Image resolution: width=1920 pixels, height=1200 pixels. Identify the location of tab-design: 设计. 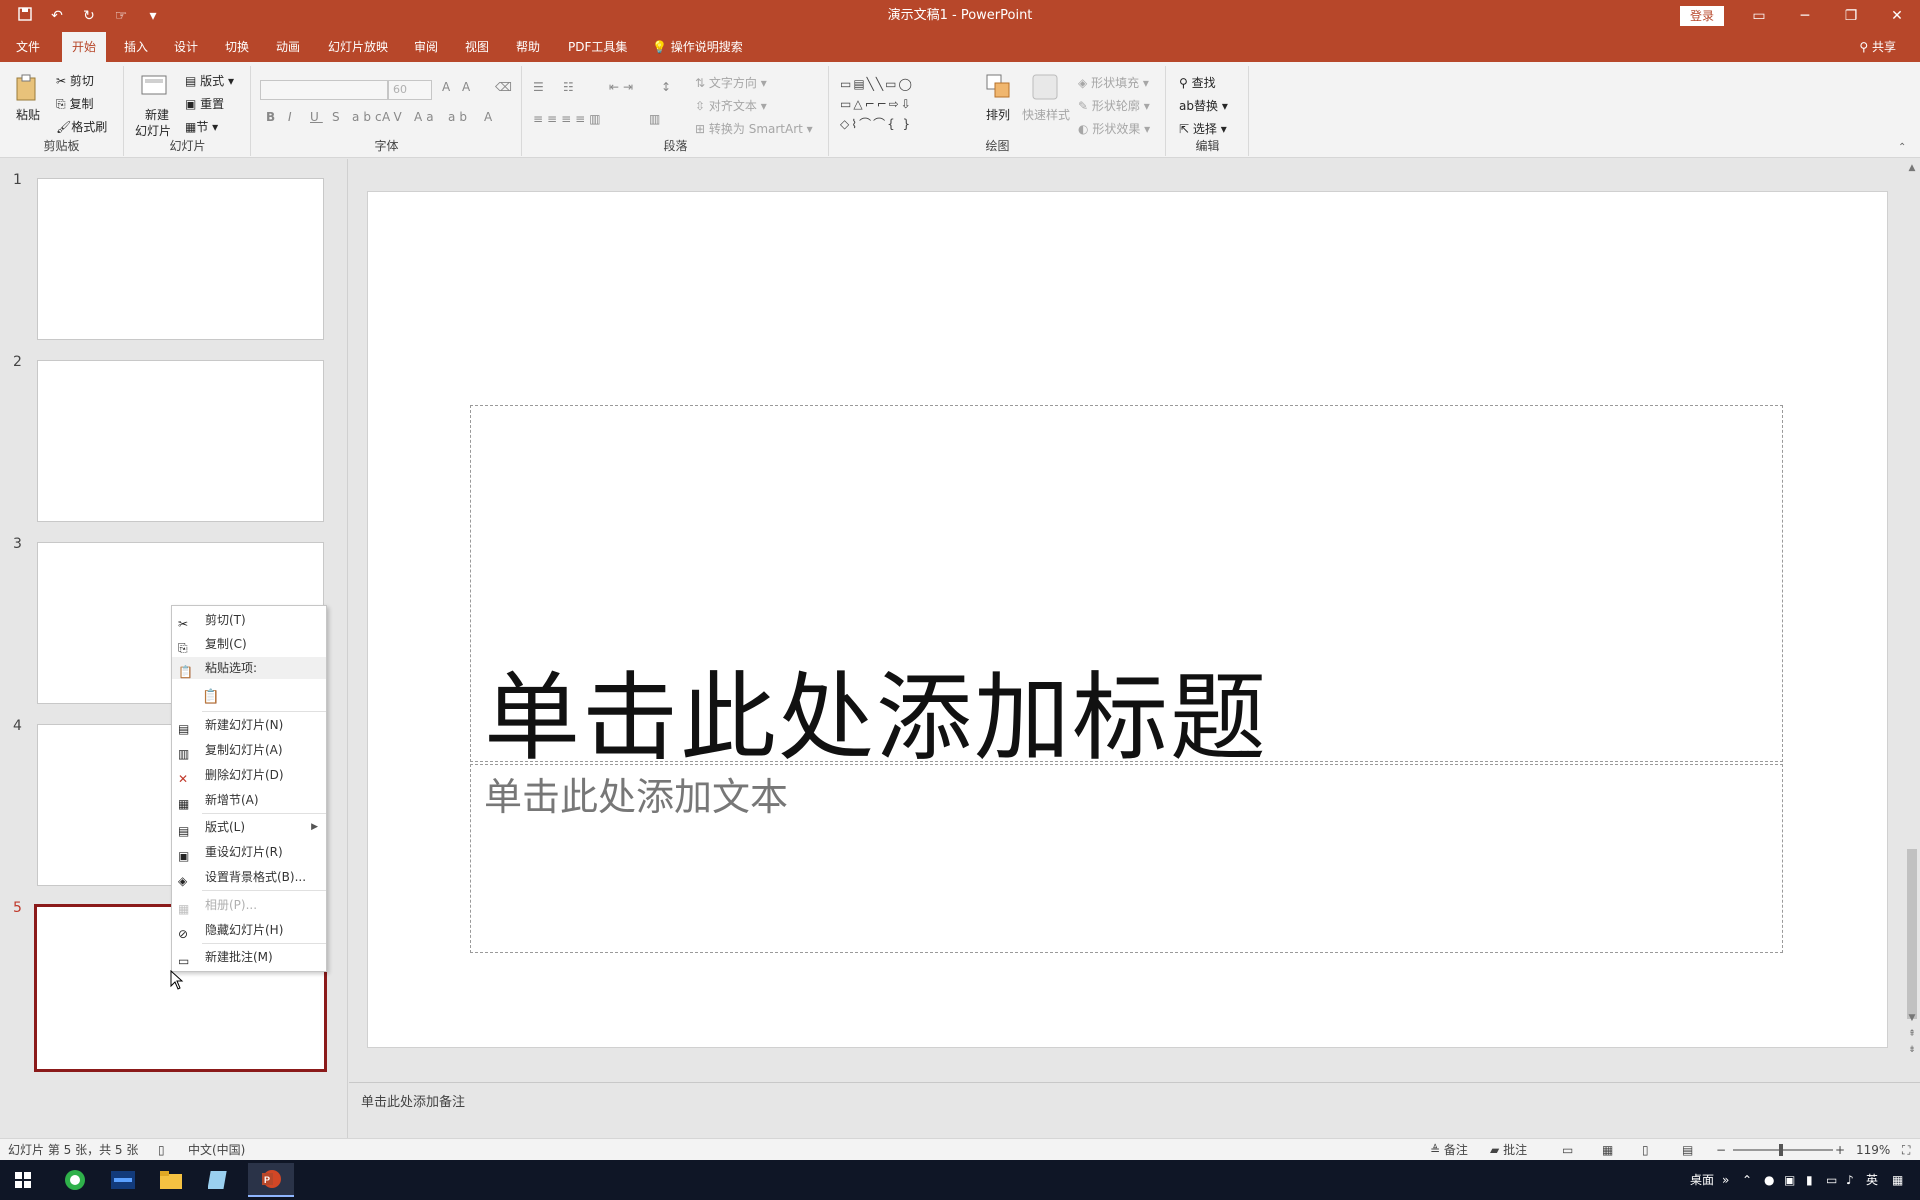
(186, 47).